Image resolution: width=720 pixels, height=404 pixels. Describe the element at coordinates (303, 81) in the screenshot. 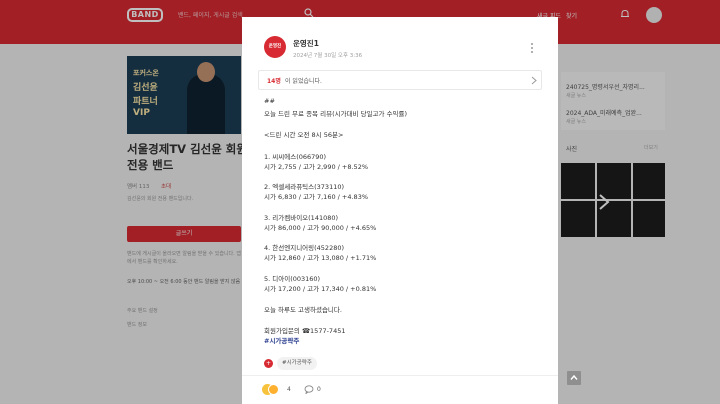

I see `read-label: 이 읽었습니다.` at that location.